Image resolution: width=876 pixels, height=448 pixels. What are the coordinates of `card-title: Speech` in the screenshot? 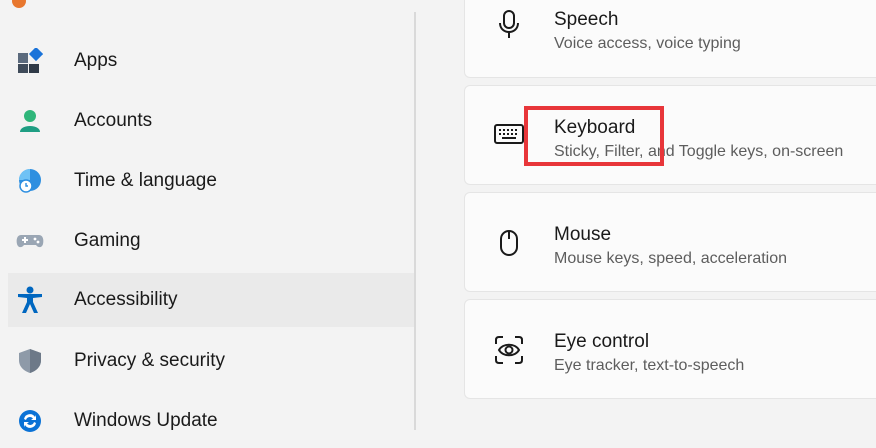 It's located at (586, 19).